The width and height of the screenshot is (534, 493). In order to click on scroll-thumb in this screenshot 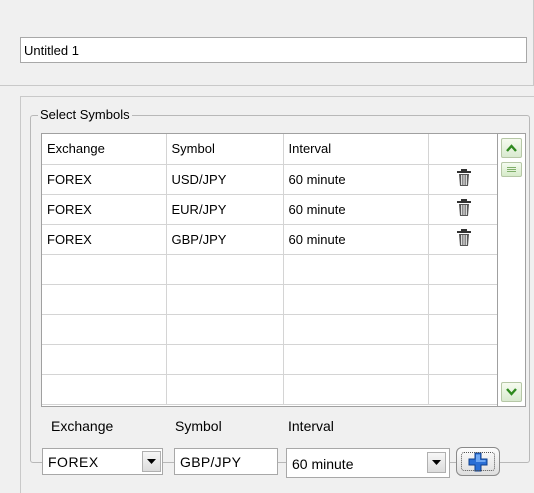, I will do `click(511, 169)`.